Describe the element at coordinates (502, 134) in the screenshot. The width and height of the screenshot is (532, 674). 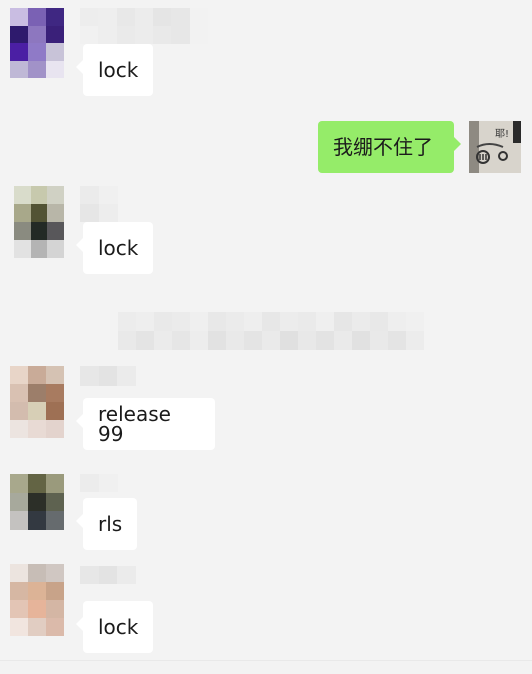
I see `sticker-caption: 耶!` at that location.